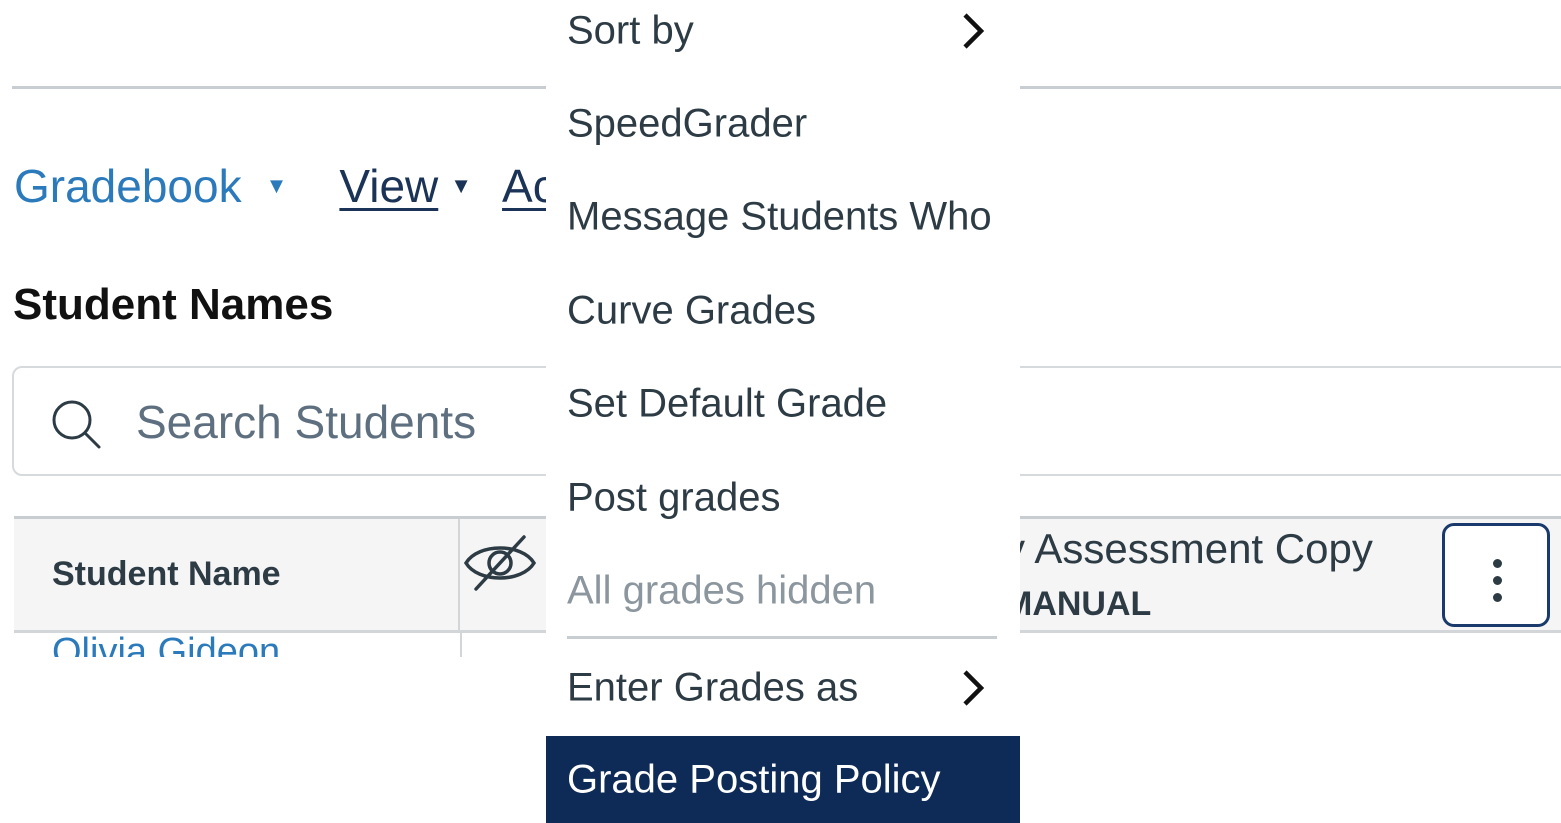 This screenshot has width=1561, height=823. I want to click on menu-item-all-grades-hidden: All grades hidden, so click(783, 591).